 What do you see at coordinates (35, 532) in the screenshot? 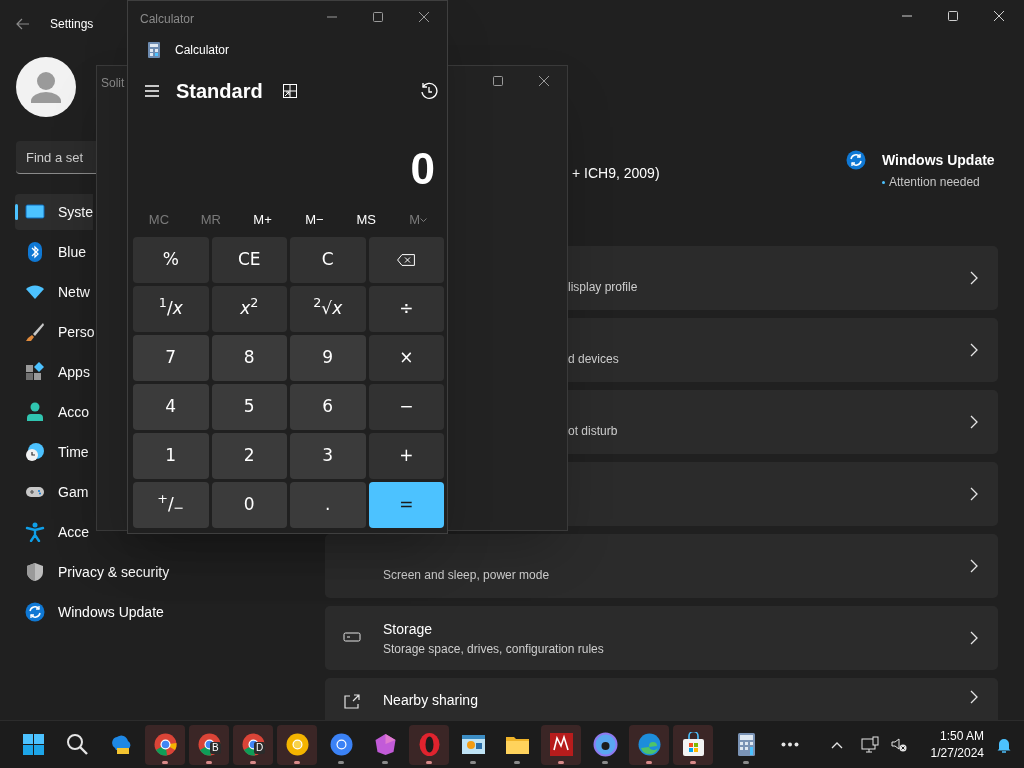
I see `accessibility-icon` at bounding box center [35, 532].